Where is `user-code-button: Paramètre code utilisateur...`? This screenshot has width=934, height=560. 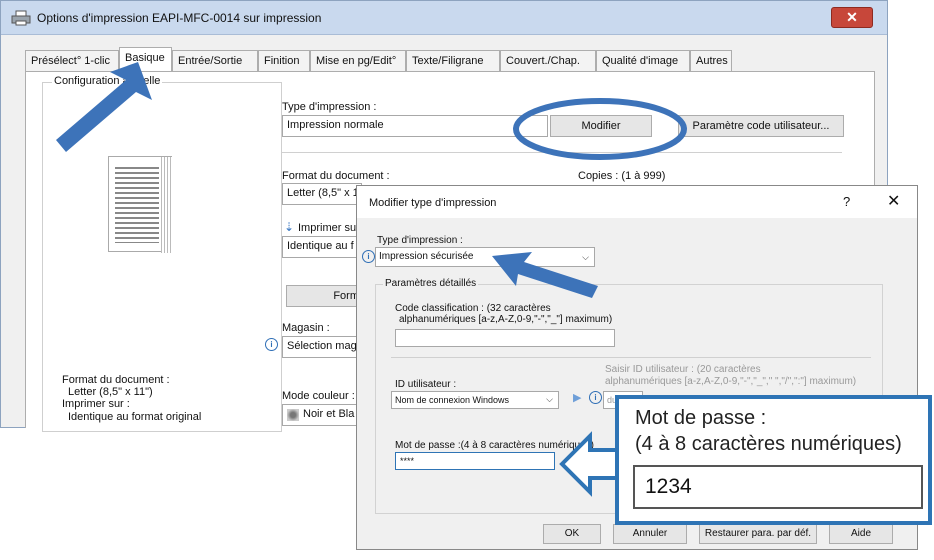
user-code-button: Paramètre code utilisateur... is located at coordinates (761, 126).